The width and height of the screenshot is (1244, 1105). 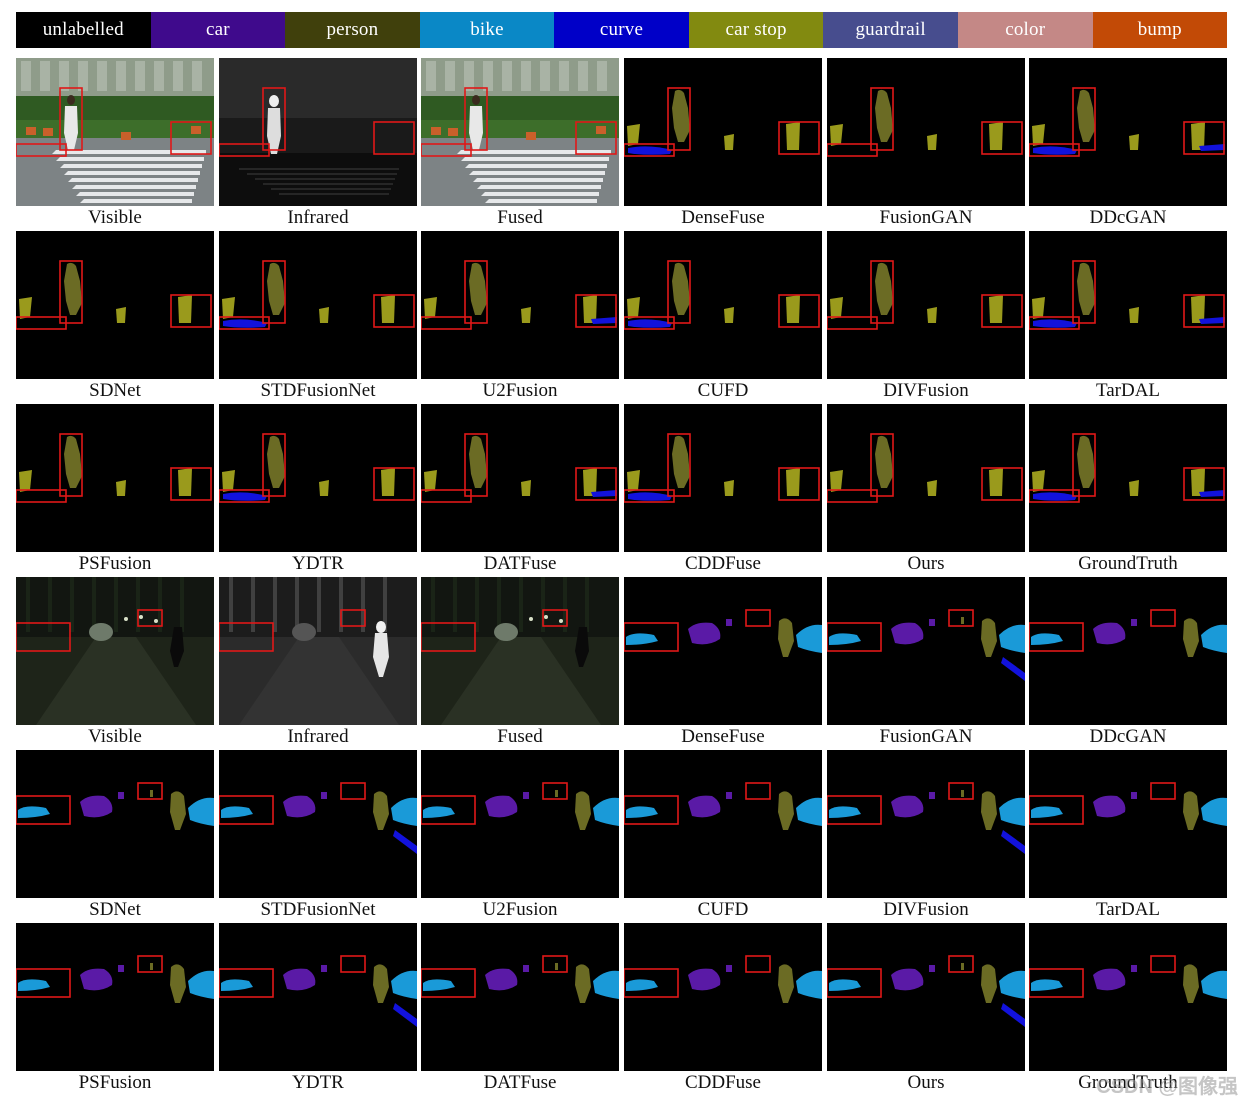 What do you see at coordinates (115, 909) in the screenshot?
I see `method-caption: SDNet` at bounding box center [115, 909].